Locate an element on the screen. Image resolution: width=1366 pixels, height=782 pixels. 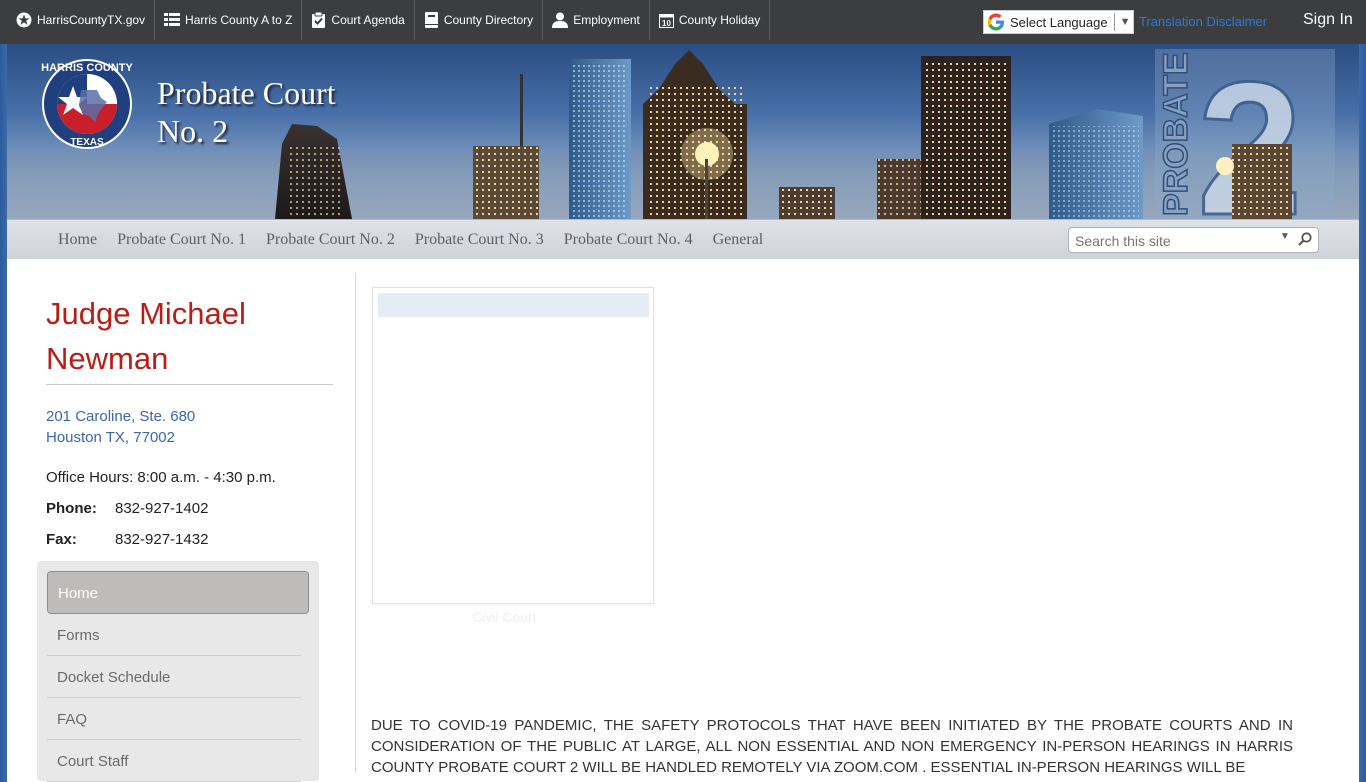
nav-probate-court-4: Probate Court No. 4 is located at coordinates (628, 240).